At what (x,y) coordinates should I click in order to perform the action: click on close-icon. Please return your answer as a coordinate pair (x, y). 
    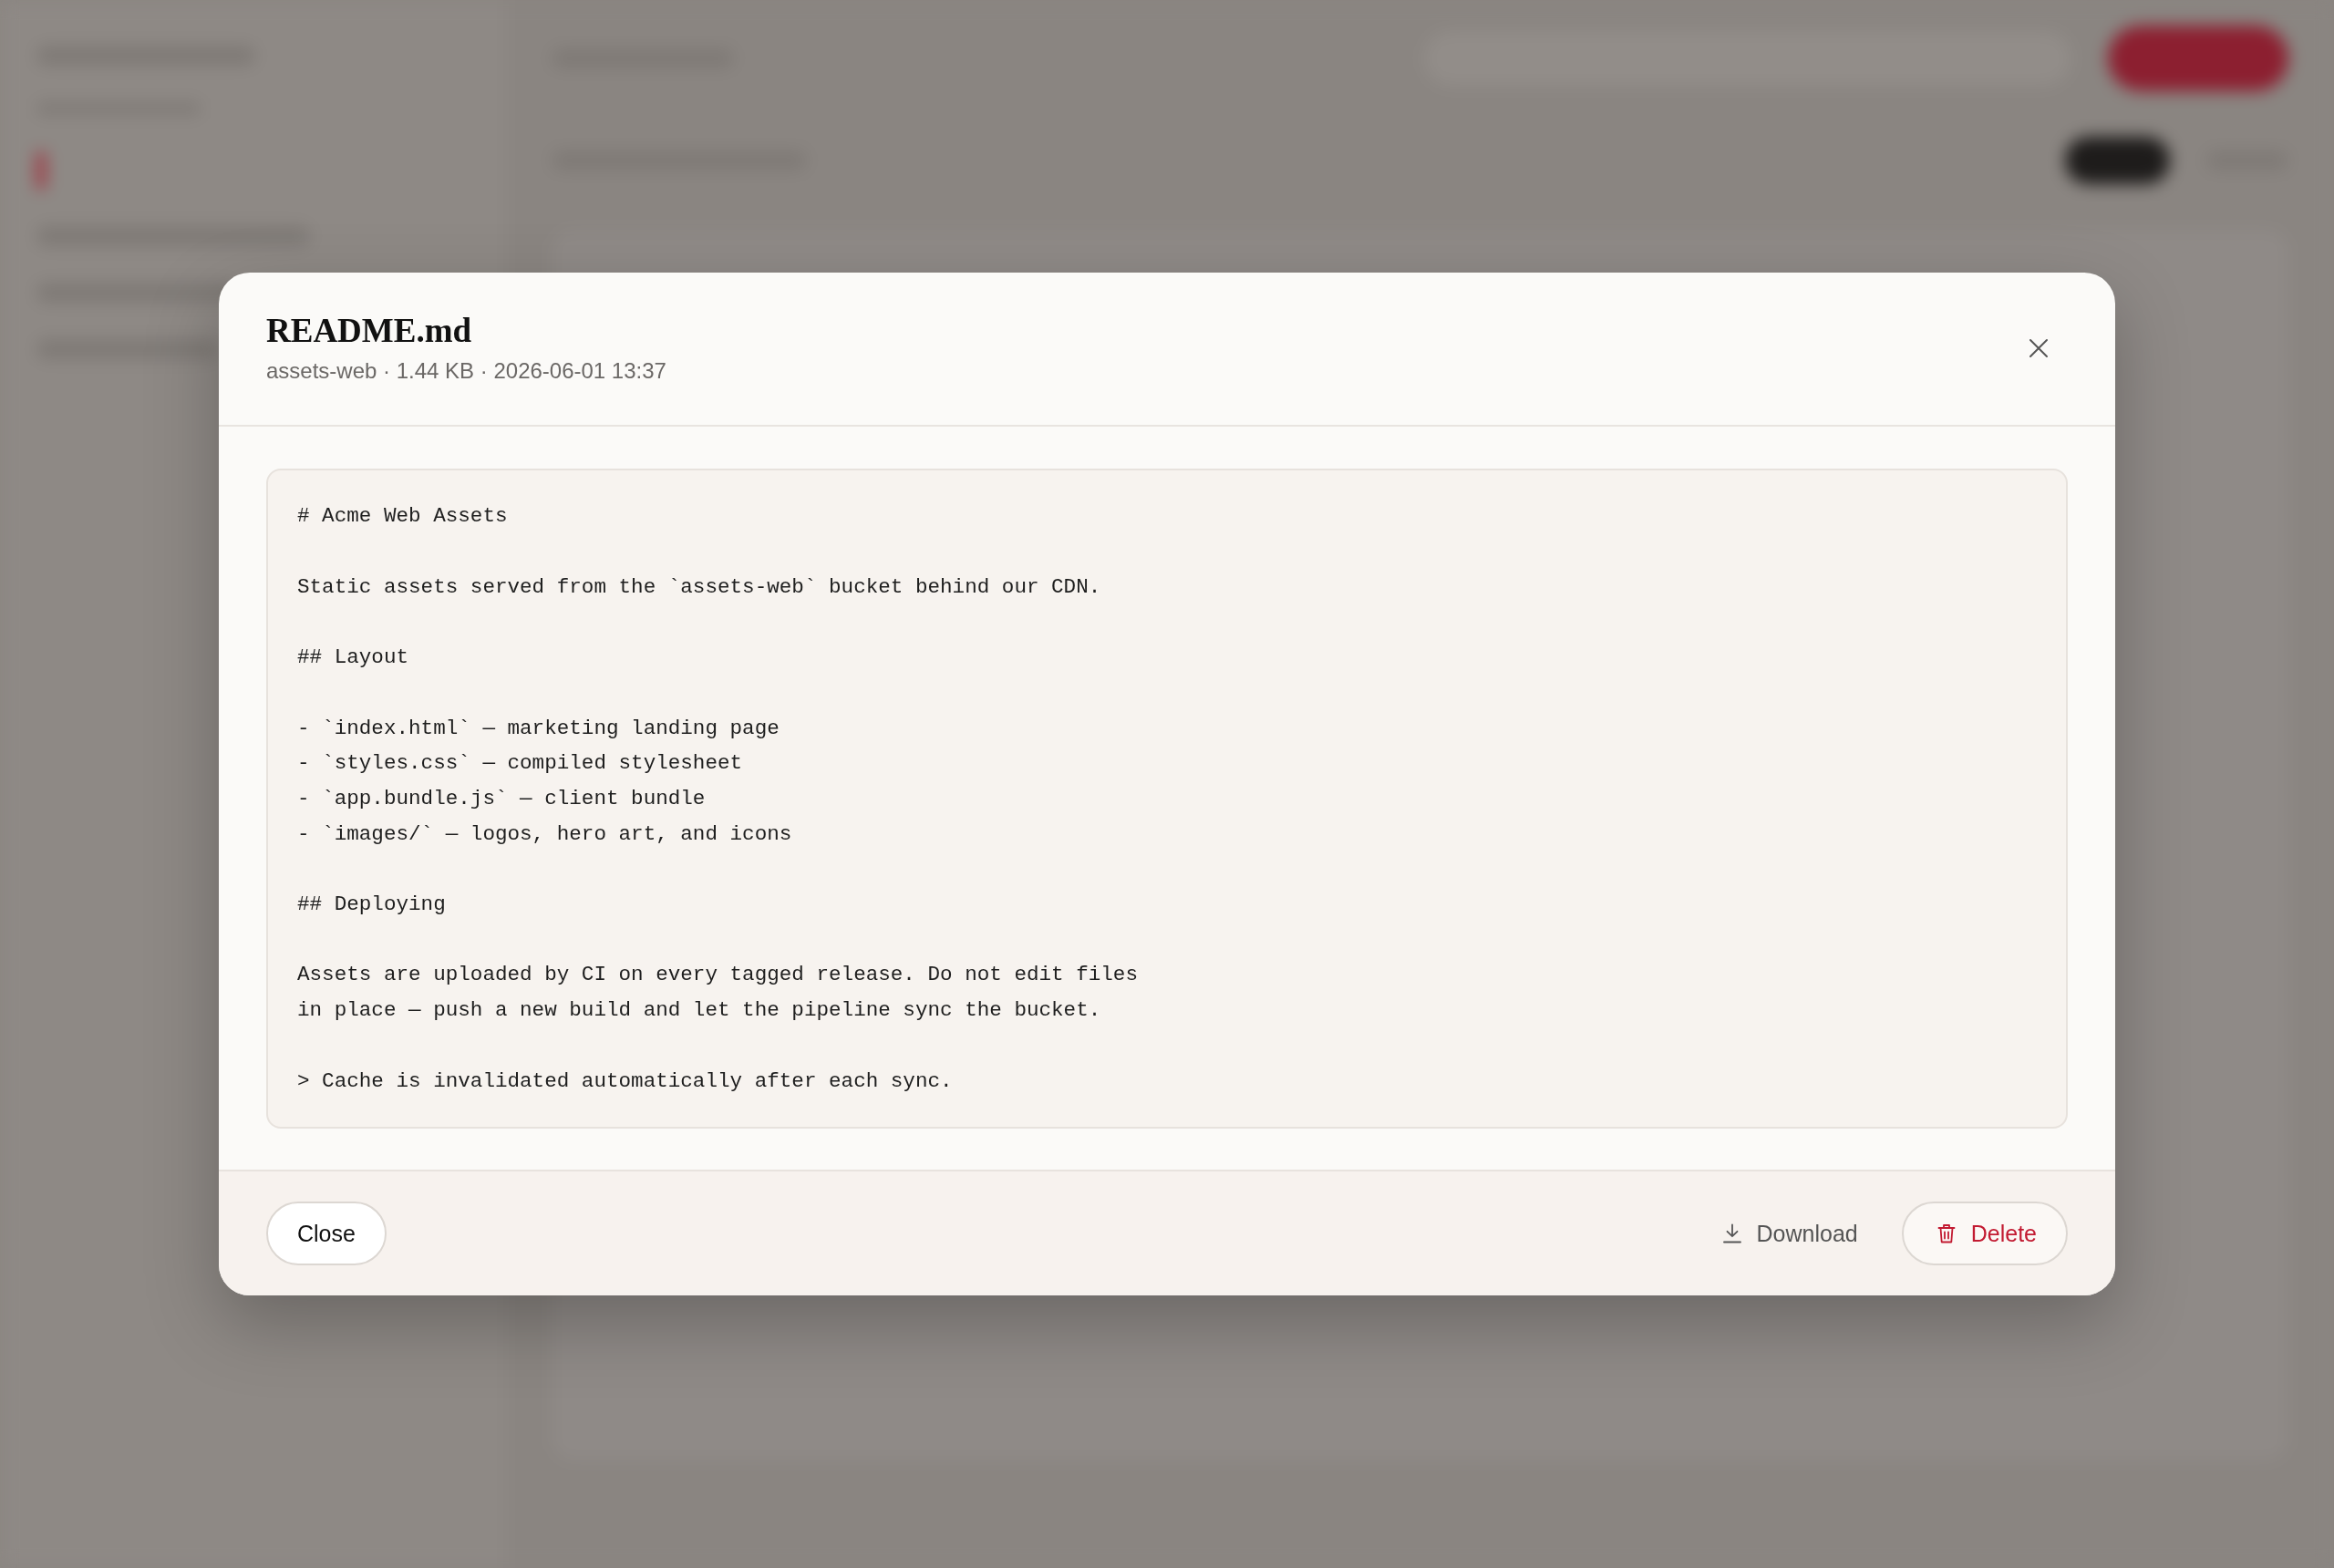
    Looking at the image, I should click on (2039, 347).